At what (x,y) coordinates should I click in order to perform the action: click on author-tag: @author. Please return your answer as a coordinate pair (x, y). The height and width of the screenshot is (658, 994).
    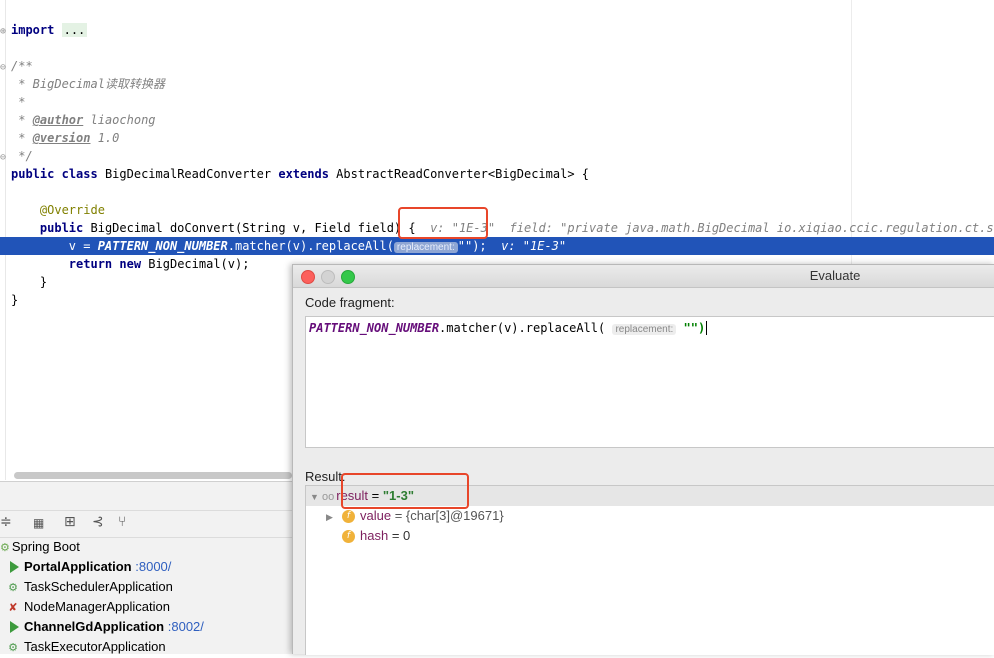
    Looking at the image, I should click on (58, 120).